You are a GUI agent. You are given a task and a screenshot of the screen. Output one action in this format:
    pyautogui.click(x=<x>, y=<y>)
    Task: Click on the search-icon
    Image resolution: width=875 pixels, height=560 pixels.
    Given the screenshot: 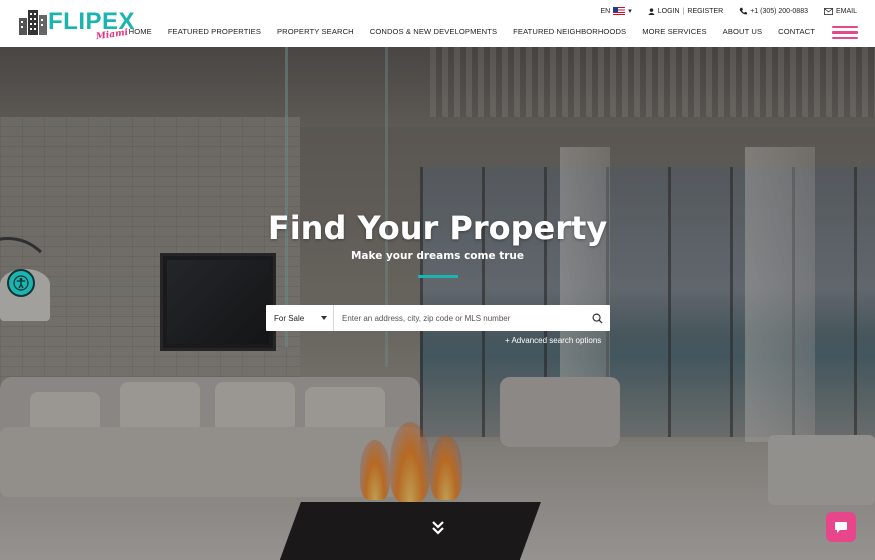 What is the action you would take?
    pyautogui.click(x=597, y=318)
    